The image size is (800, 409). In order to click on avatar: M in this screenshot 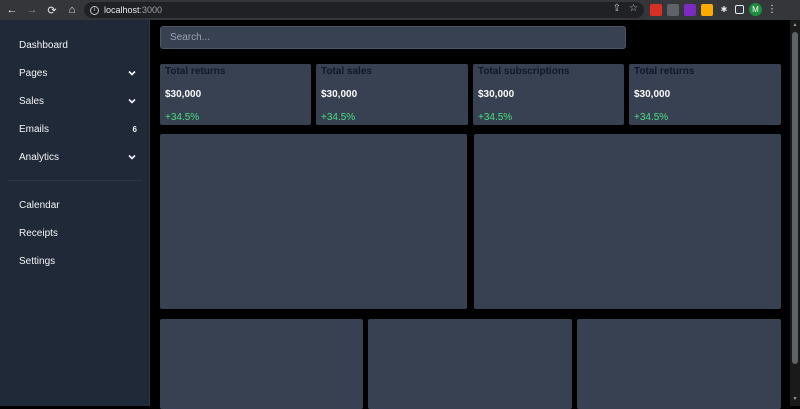, I will do `click(755, 9)`.